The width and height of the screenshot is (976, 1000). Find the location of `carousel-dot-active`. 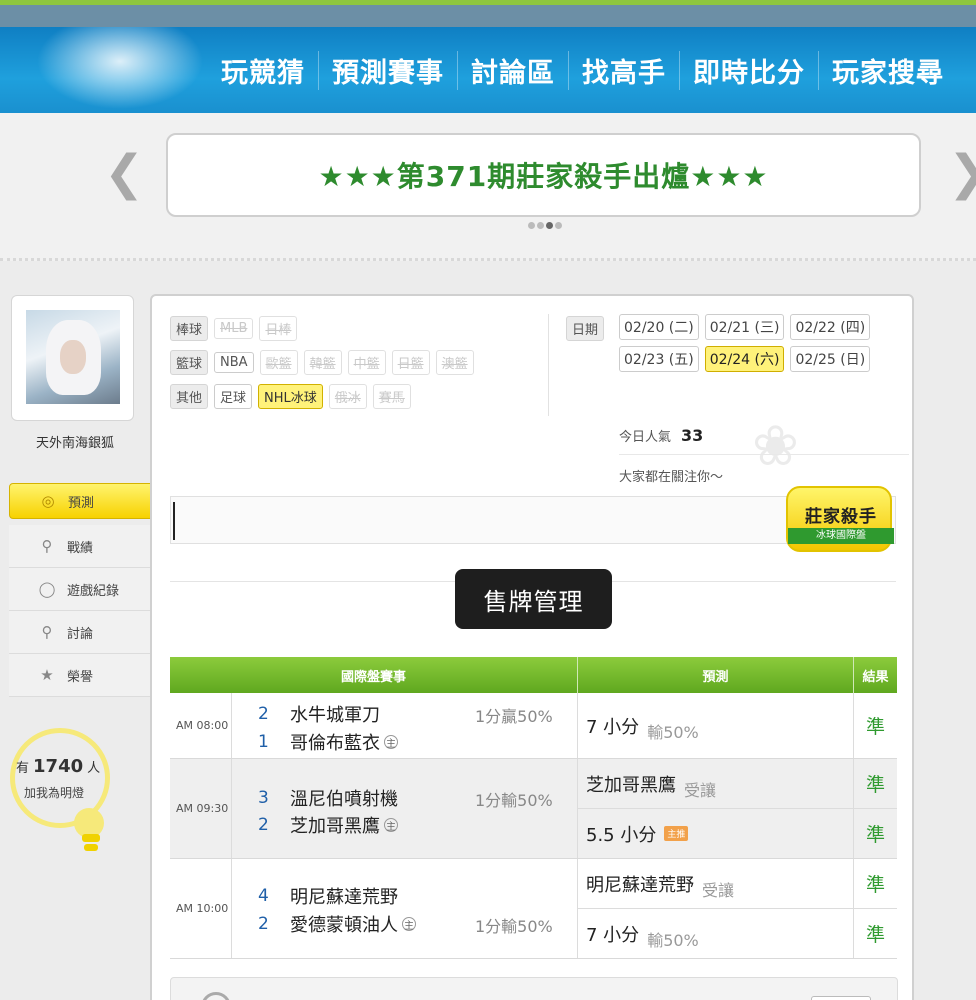

carousel-dot-active is located at coordinates (549, 225).